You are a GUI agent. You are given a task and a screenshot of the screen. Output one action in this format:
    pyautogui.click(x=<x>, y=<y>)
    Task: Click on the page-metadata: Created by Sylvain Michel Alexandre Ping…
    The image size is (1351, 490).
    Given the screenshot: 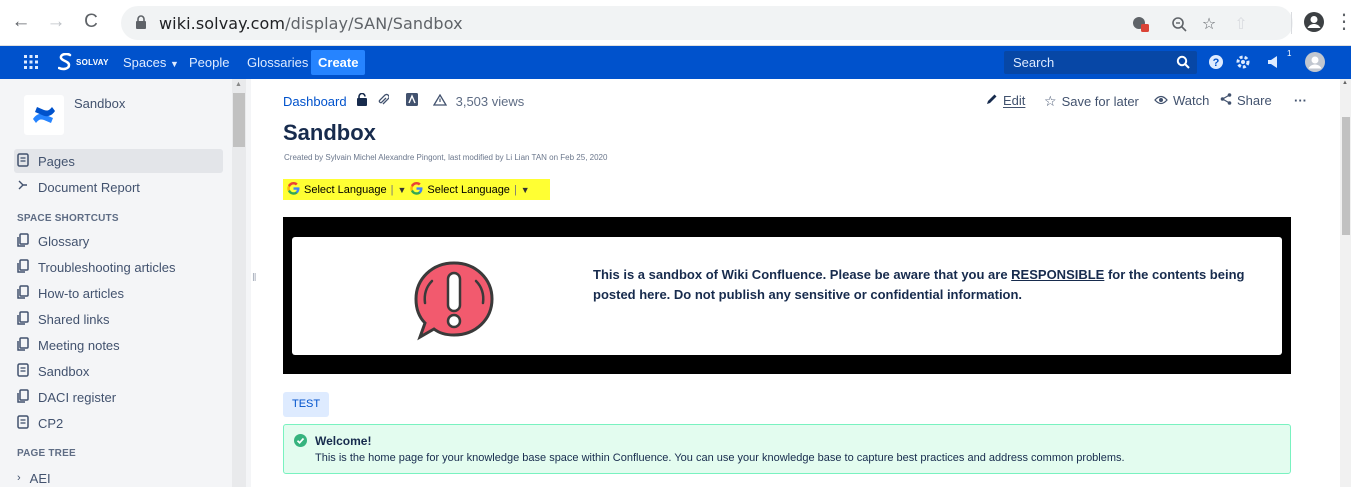 What is the action you would take?
    pyautogui.click(x=446, y=157)
    